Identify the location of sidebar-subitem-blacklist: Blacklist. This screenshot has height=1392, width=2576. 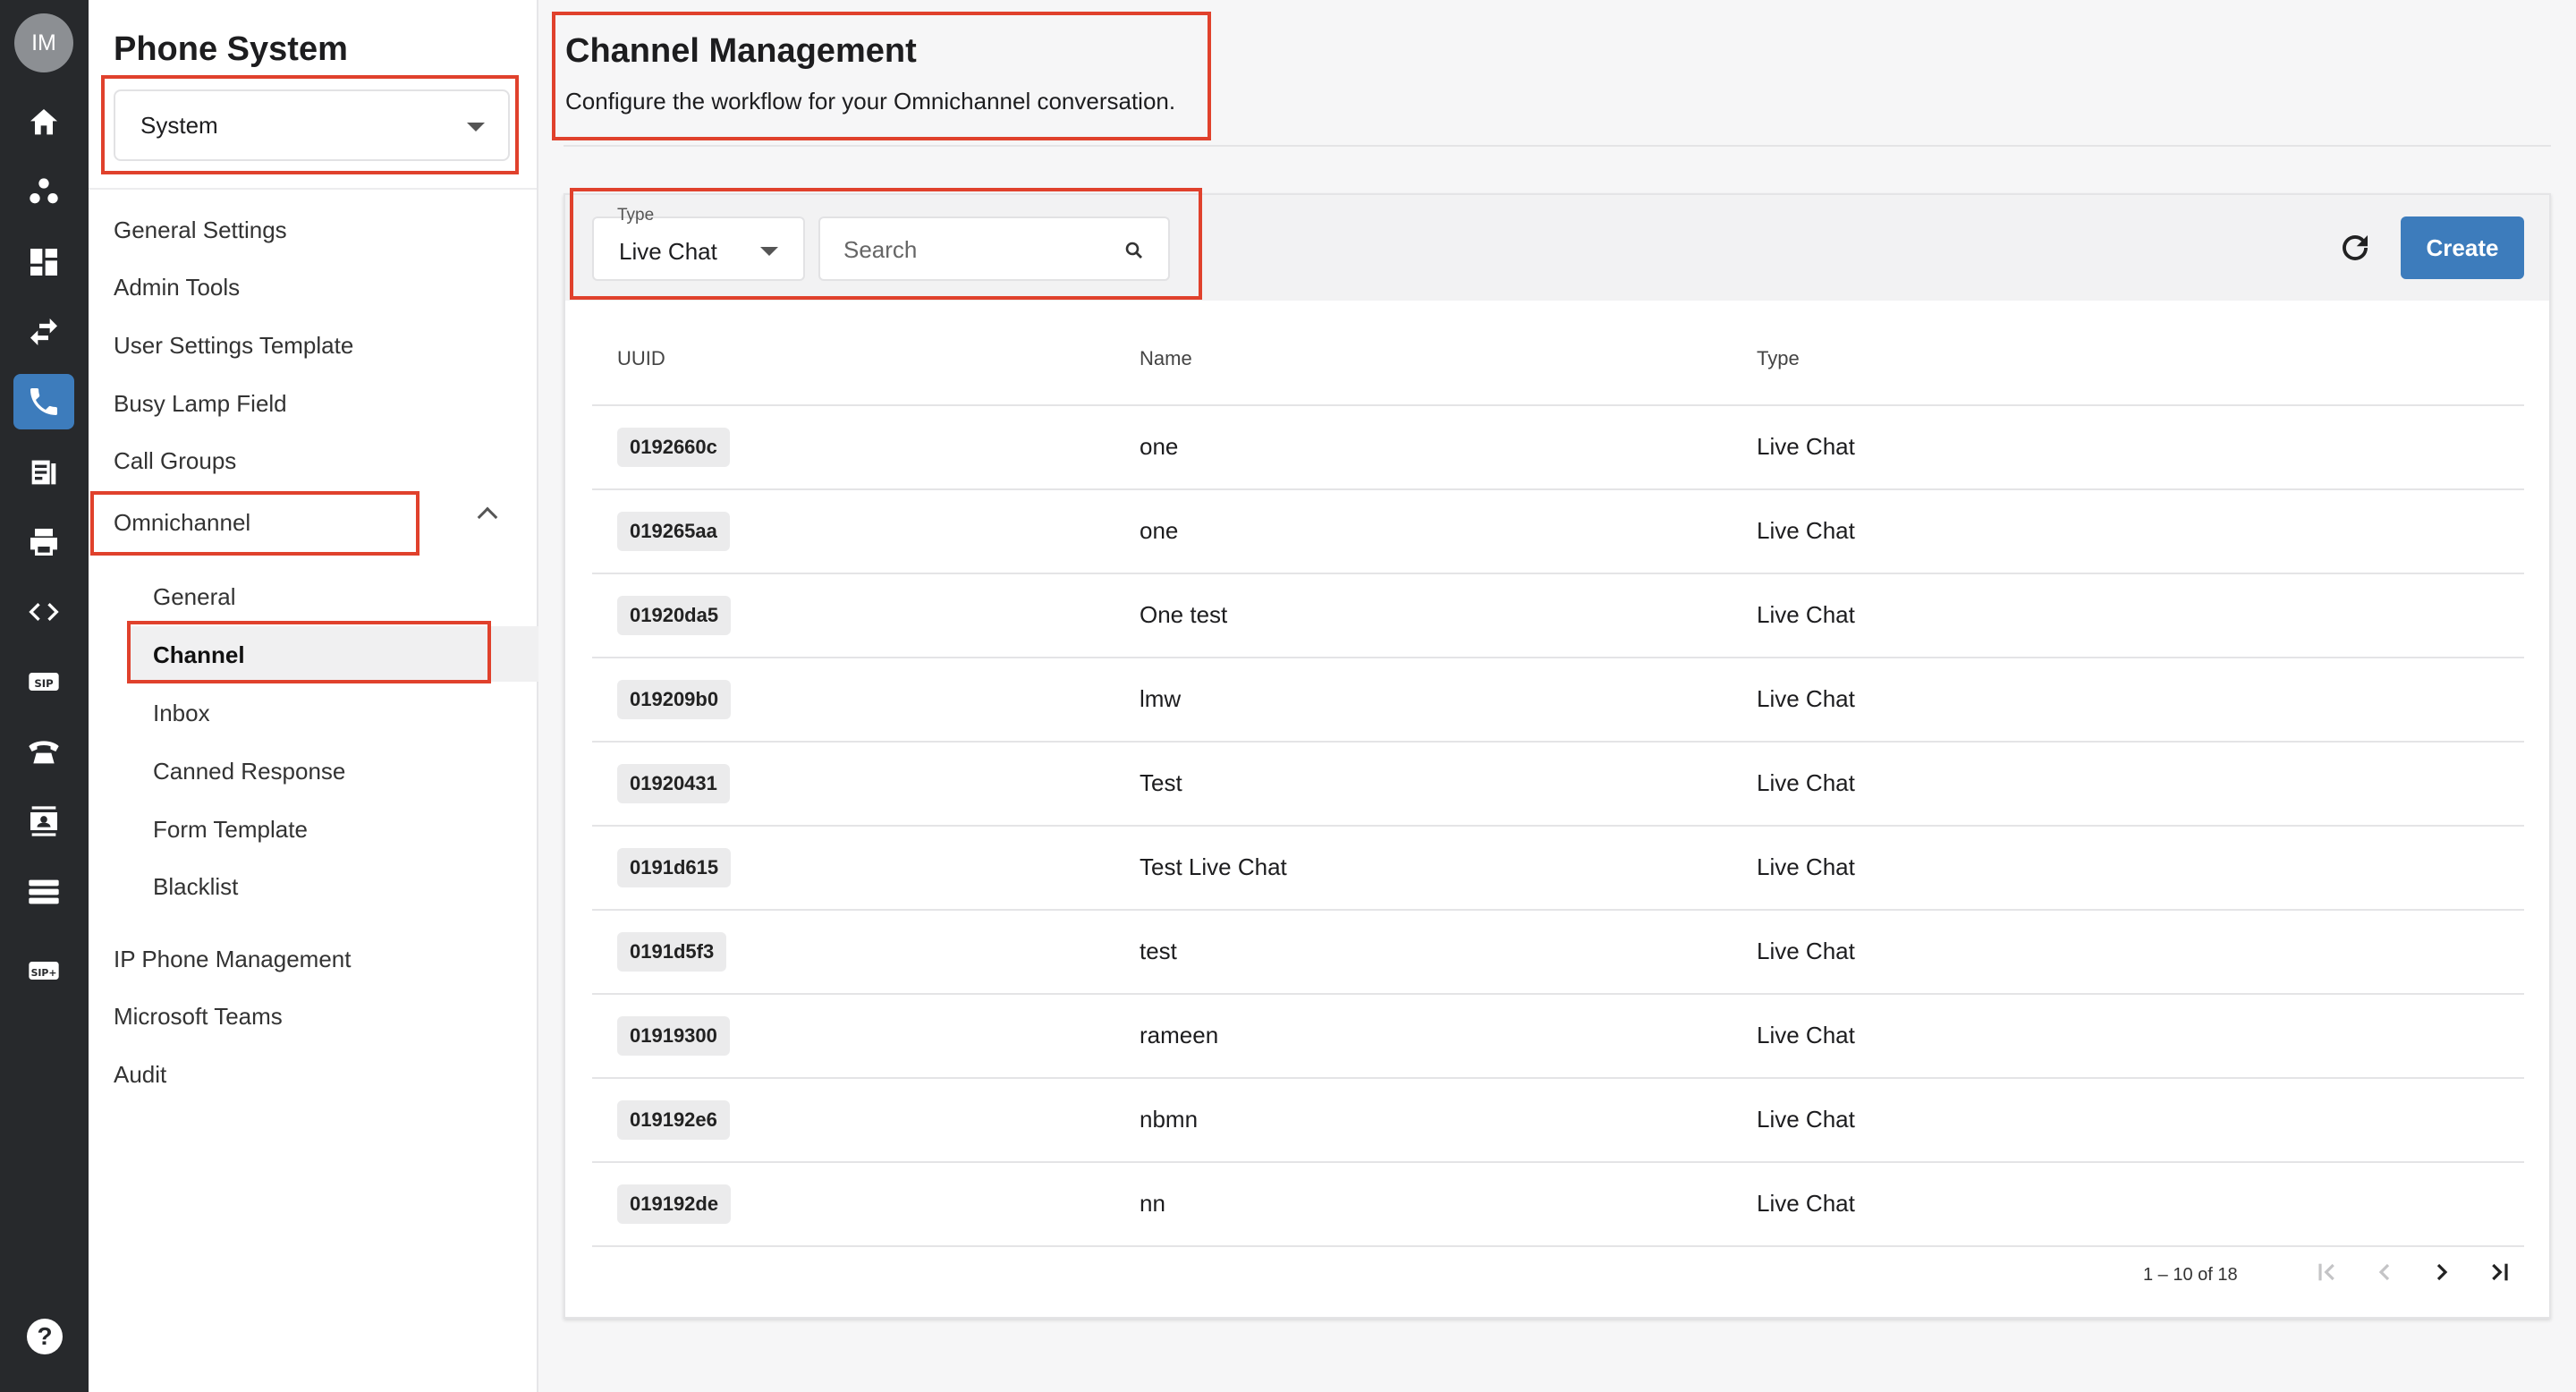
(195, 887).